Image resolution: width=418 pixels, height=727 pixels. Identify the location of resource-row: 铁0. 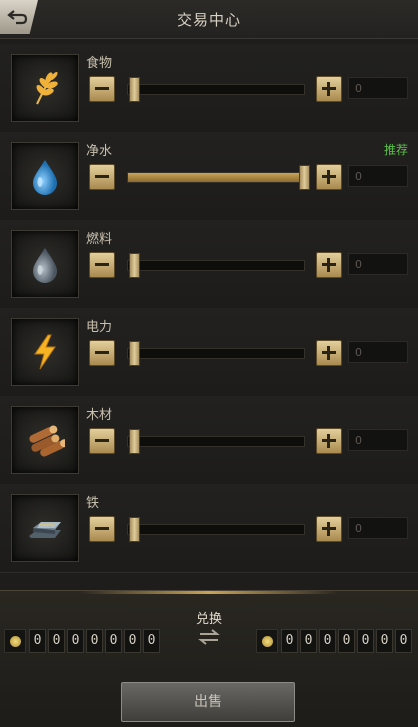
(209, 528).